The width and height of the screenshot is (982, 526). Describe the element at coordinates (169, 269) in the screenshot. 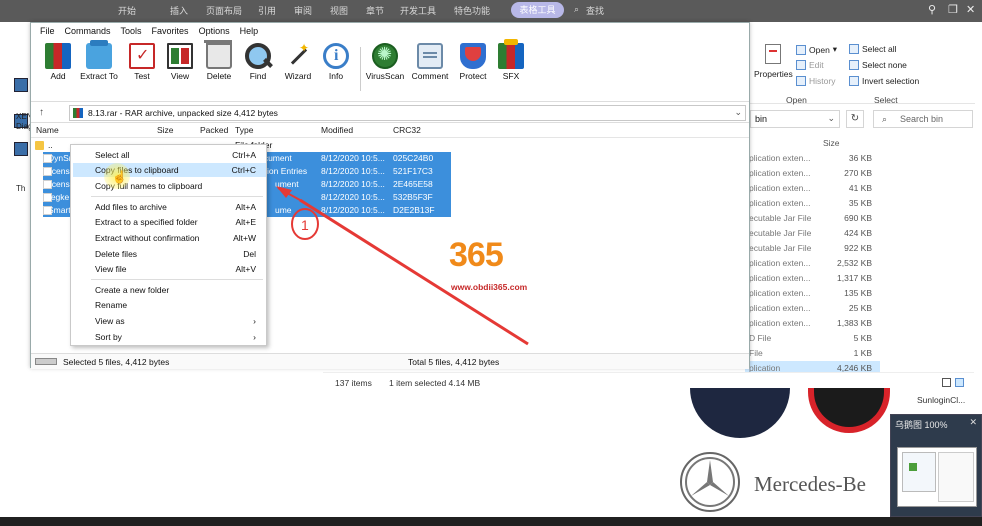

I see `menu-item-view-file: View file Alt+V` at that location.